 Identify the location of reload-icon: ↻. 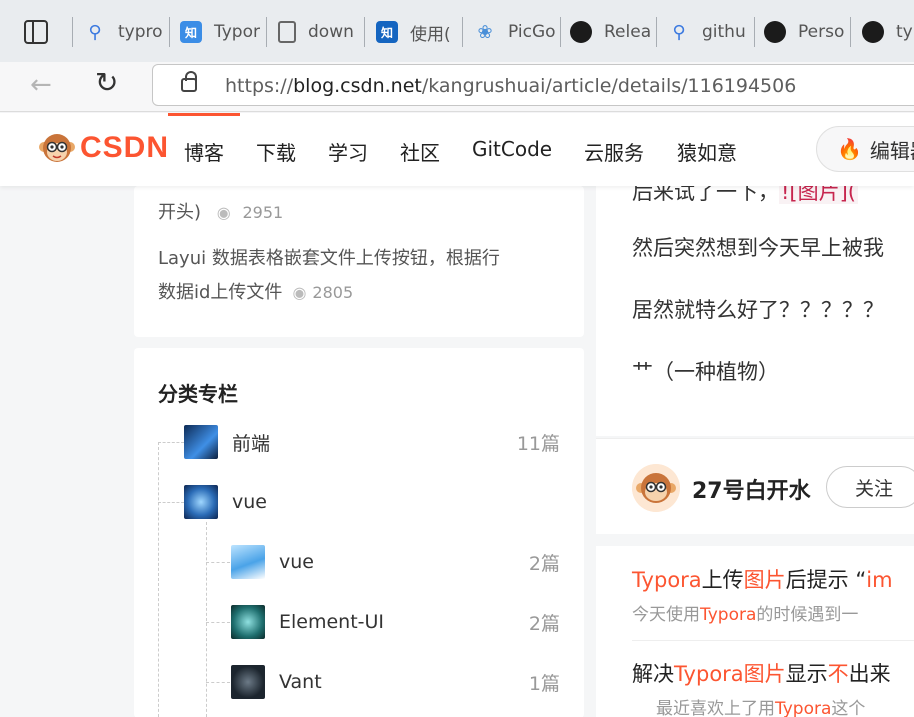
(106, 83).